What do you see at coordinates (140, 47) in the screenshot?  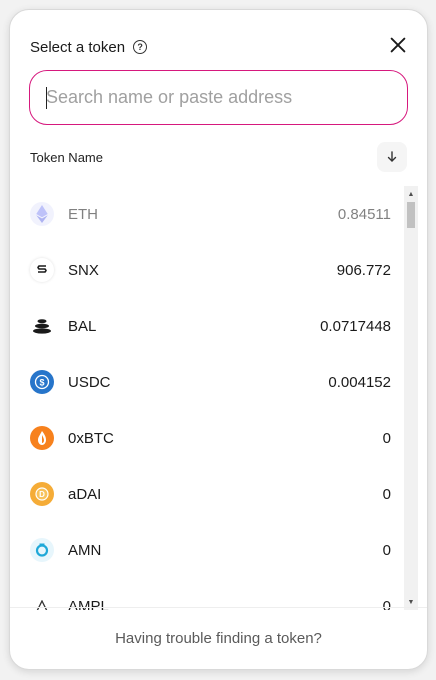 I see `question-circle-icon: ?` at bounding box center [140, 47].